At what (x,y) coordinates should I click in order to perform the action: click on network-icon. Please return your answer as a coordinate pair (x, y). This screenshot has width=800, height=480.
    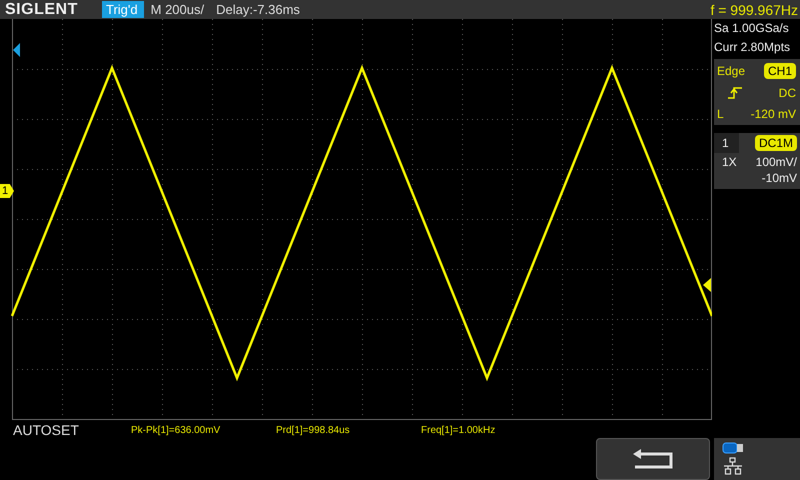
    Looking at the image, I should click on (733, 466).